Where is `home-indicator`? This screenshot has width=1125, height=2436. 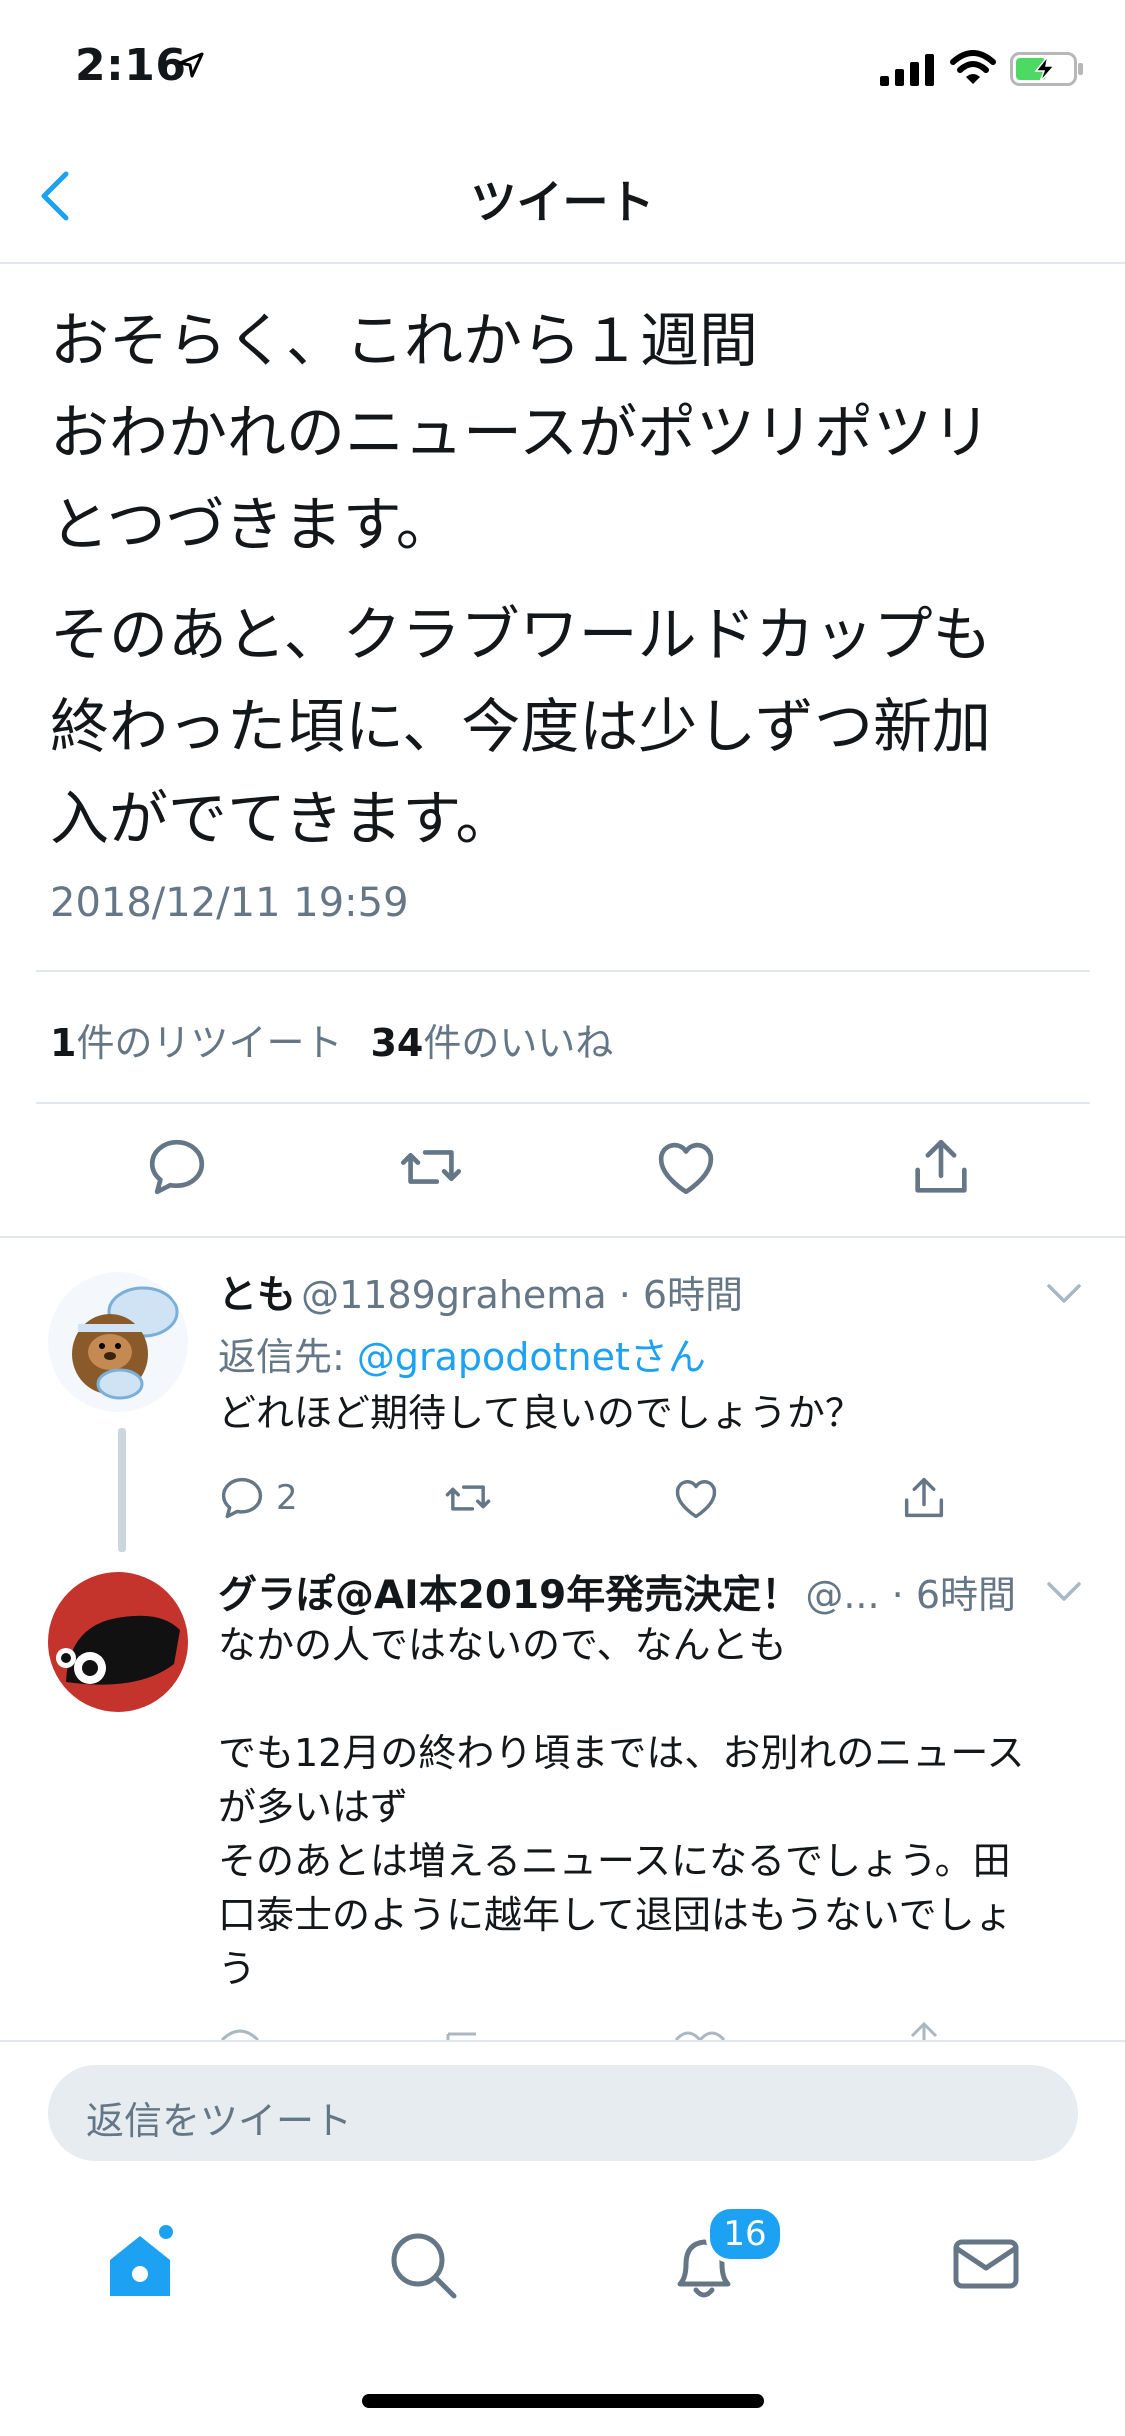 home-indicator is located at coordinates (563, 2401).